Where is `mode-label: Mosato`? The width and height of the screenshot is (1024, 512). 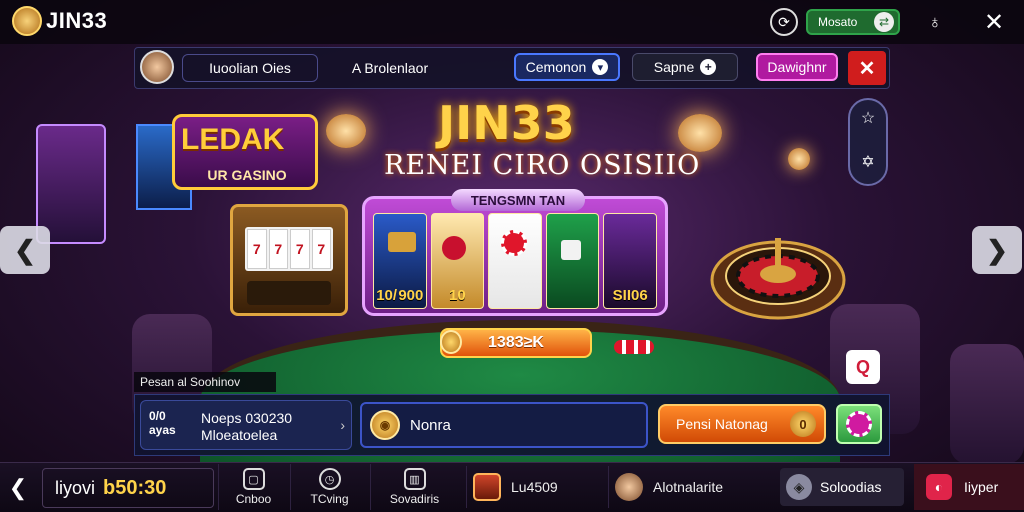 mode-label: Mosato is located at coordinates (838, 22).